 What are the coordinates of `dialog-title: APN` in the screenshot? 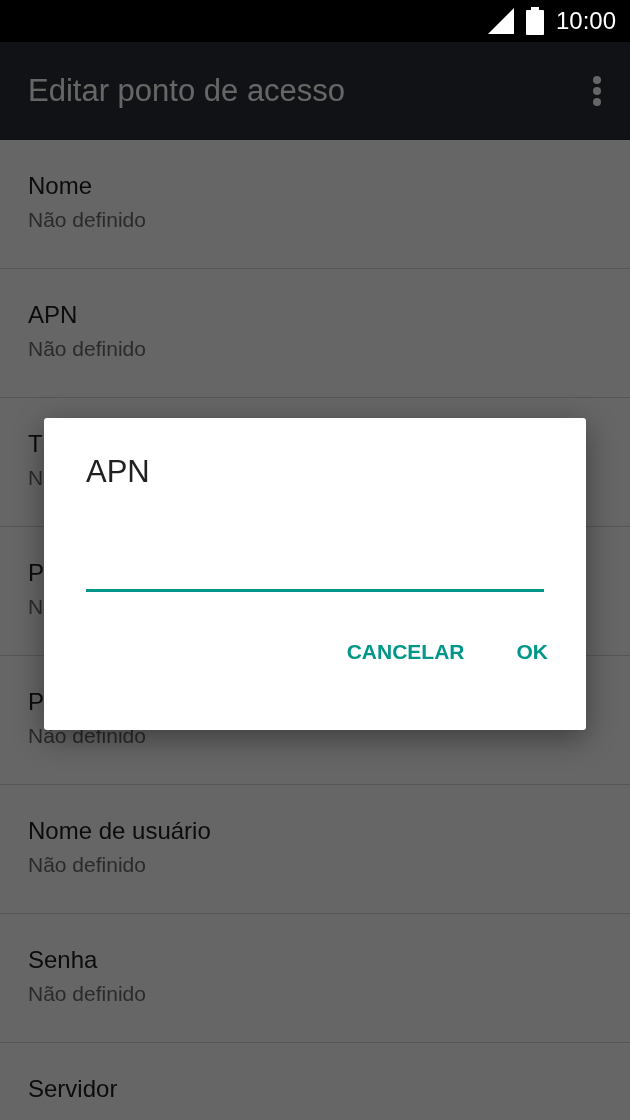 It's located at (118, 472).